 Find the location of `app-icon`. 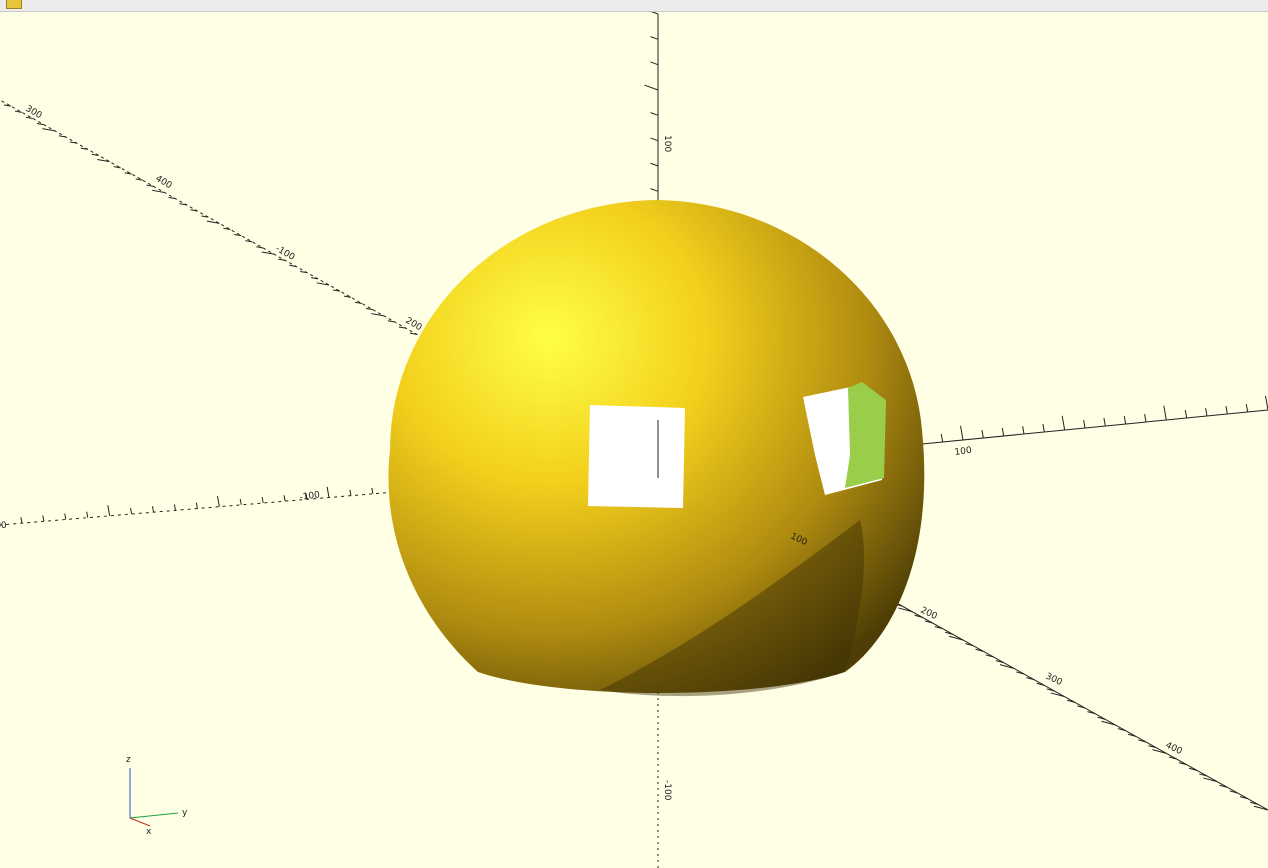

app-icon is located at coordinates (14, 4).